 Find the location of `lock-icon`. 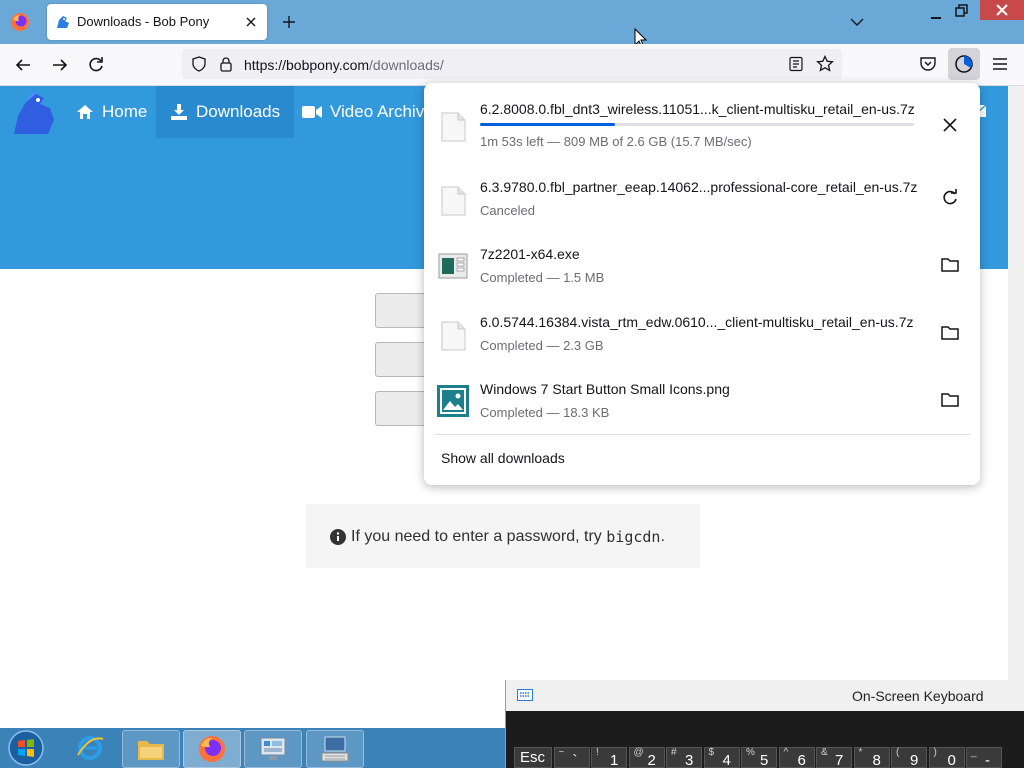

lock-icon is located at coordinates (226, 64).